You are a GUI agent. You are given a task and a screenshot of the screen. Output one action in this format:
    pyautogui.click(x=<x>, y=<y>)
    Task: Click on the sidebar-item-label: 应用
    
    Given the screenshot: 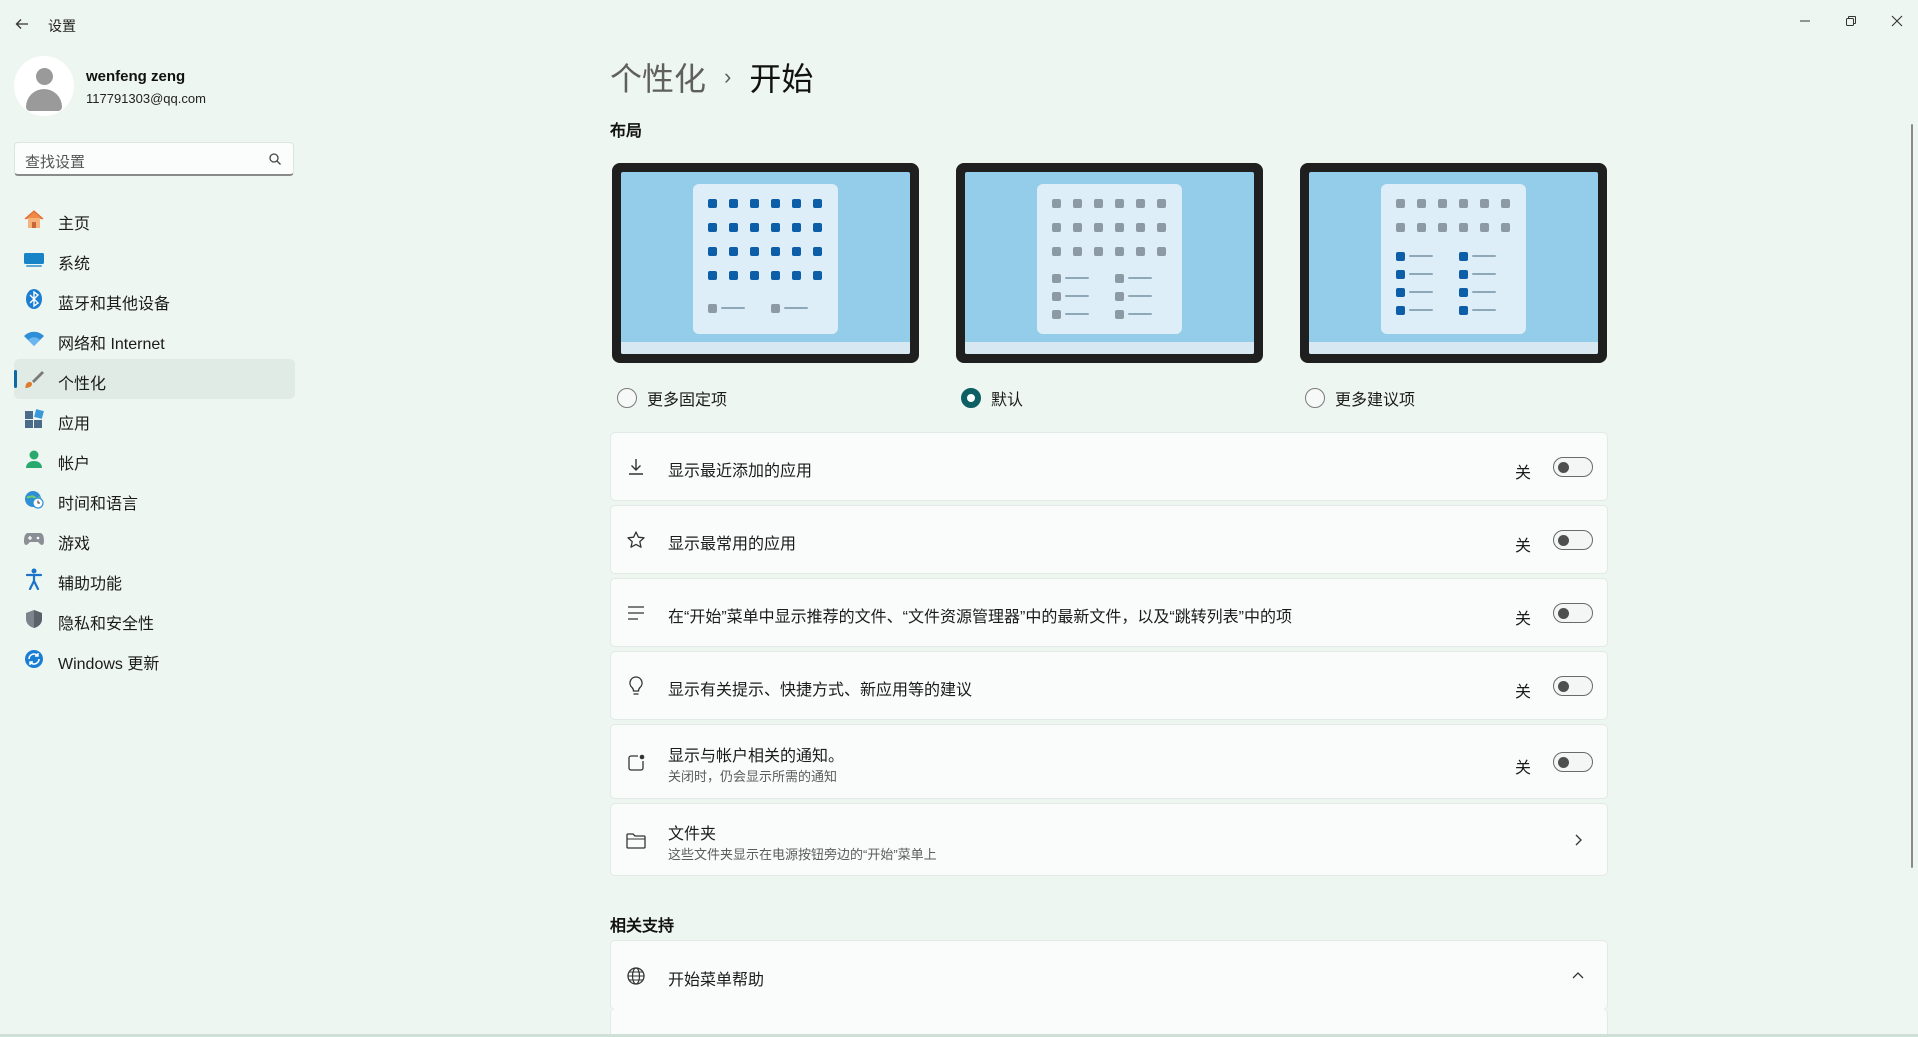 What is the action you would take?
    pyautogui.click(x=74, y=424)
    